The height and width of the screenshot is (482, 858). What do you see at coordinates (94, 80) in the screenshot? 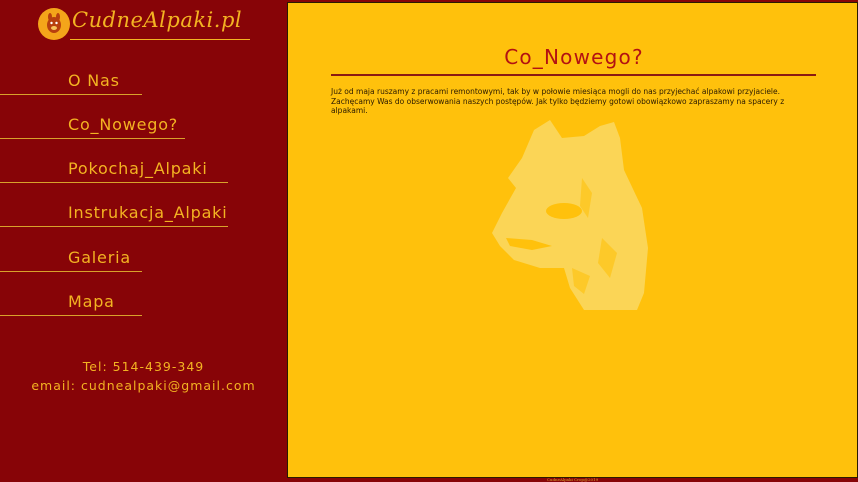
I see `nav-item-label: O Nas` at bounding box center [94, 80].